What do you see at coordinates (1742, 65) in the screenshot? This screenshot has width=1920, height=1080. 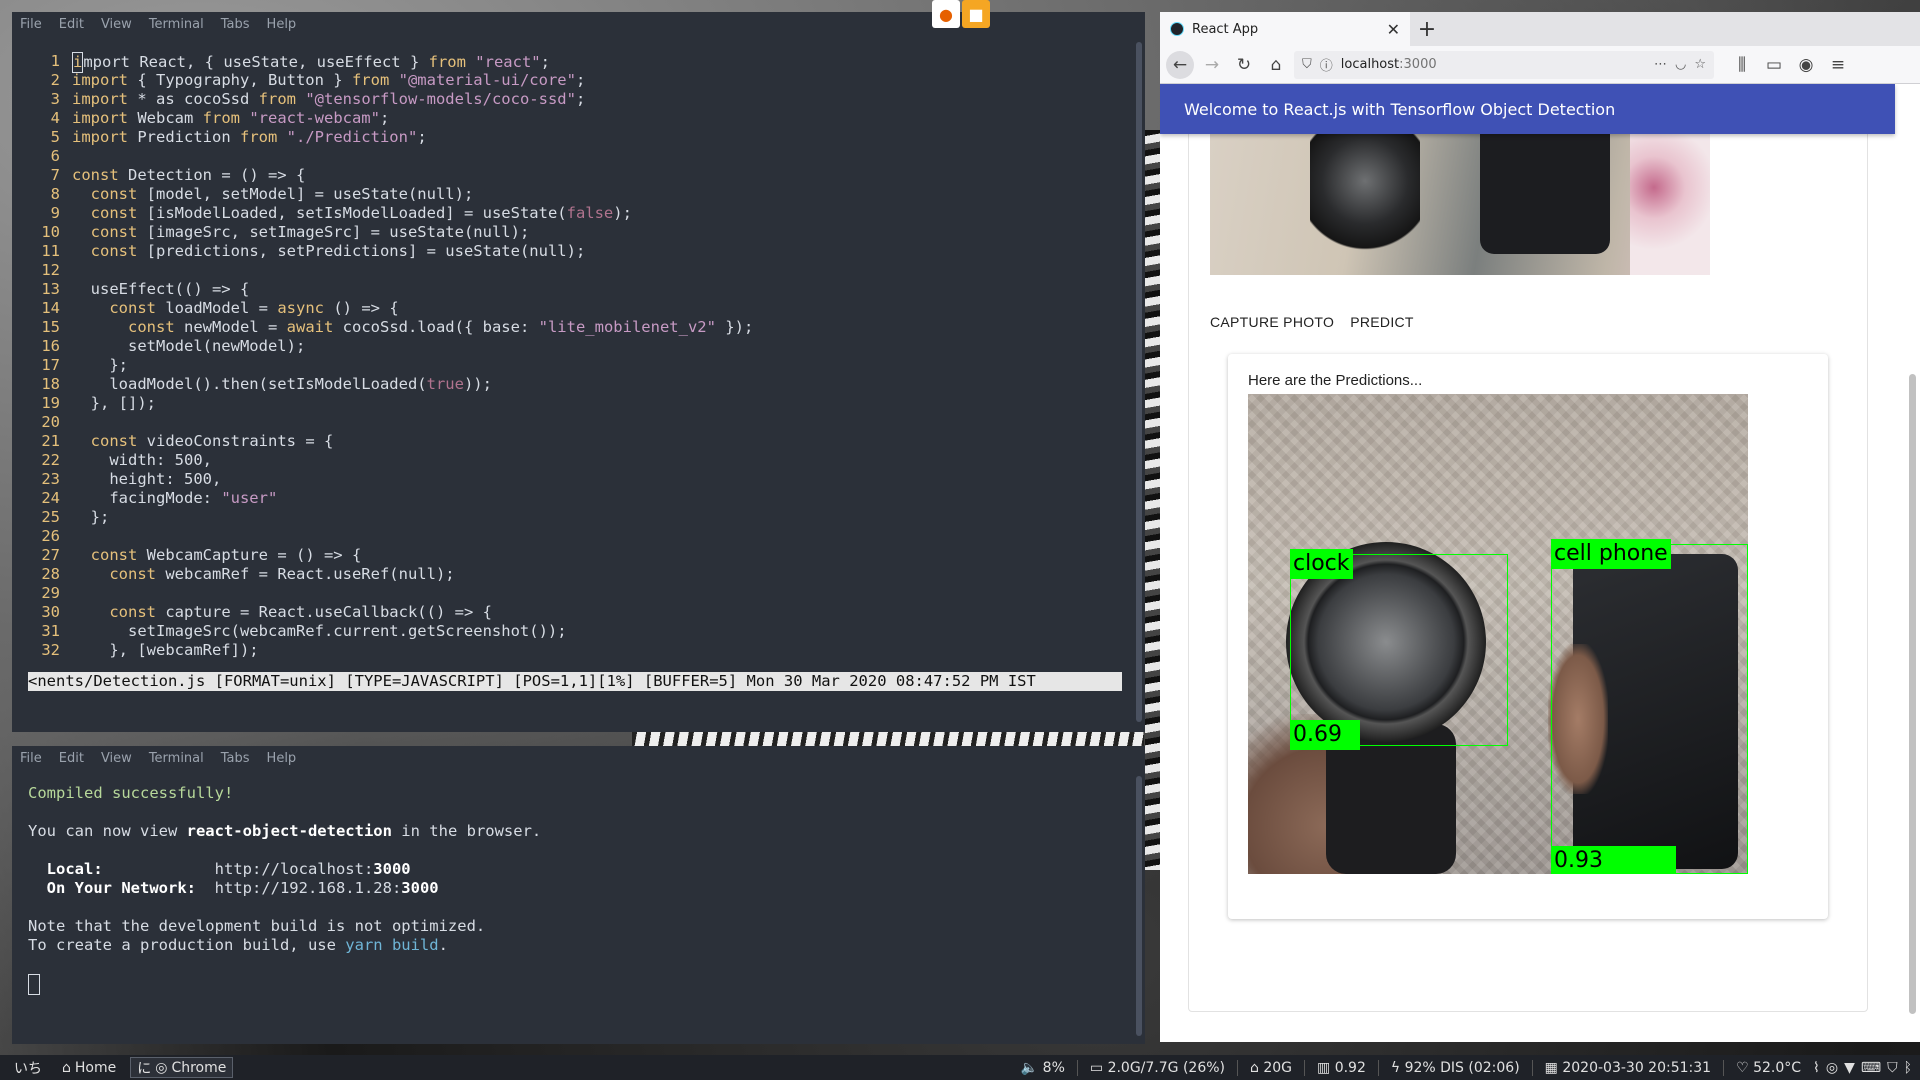 I see `library-icon: ⫼` at bounding box center [1742, 65].